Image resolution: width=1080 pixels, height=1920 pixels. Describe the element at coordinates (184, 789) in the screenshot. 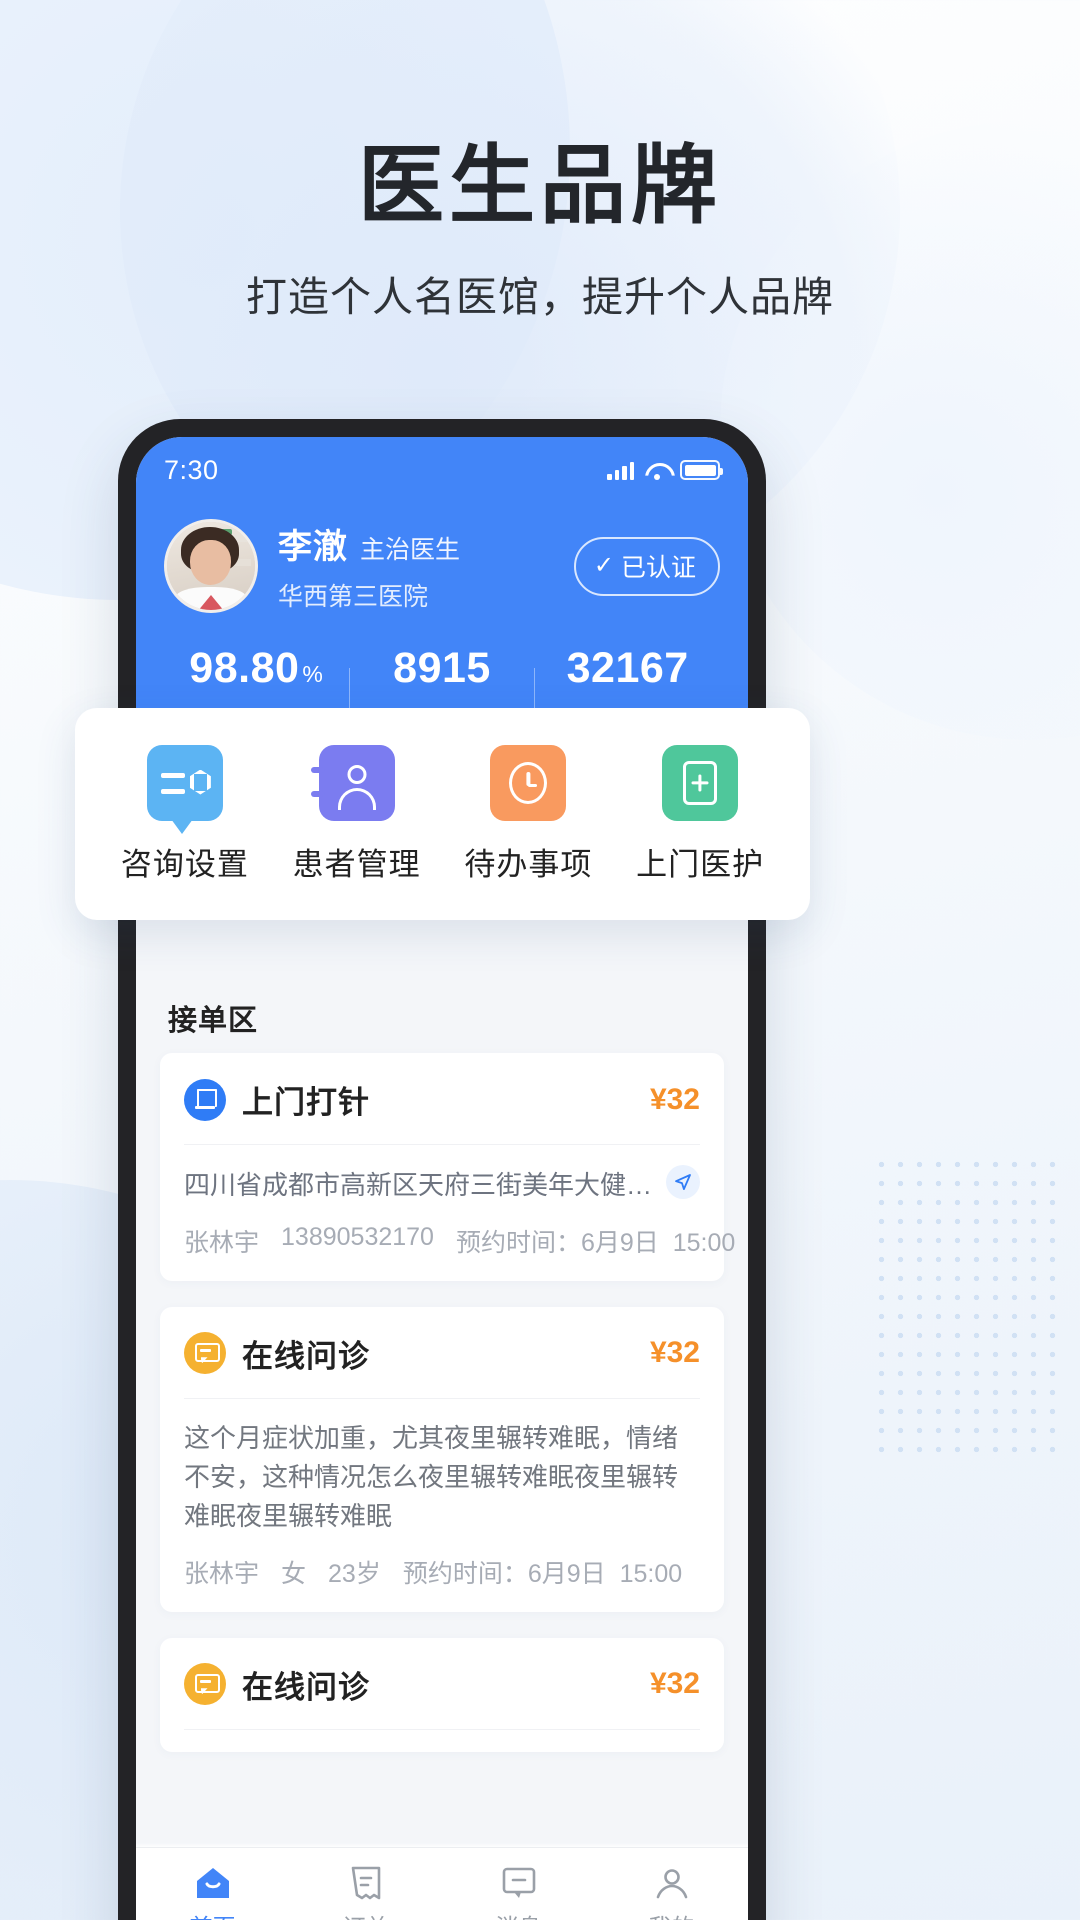

I see `consult-settings-icon` at that location.